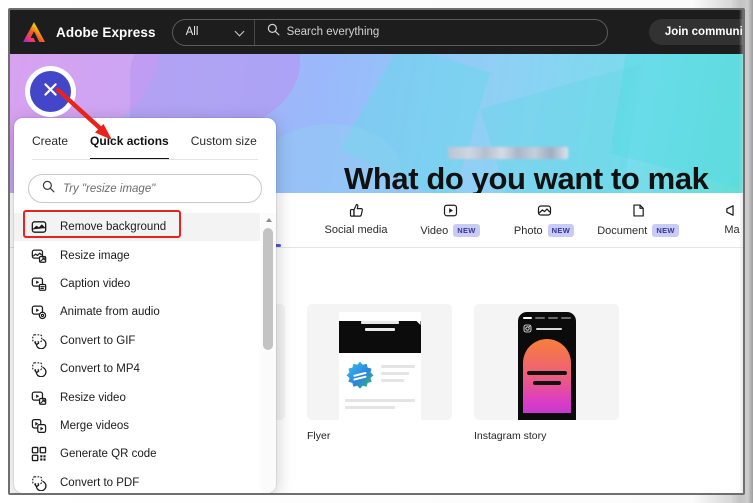 The height and width of the screenshot is (503, 753). Describe the element at coordinates (528, 230) in the screenshot. I see `category-label: Photo` at that location.